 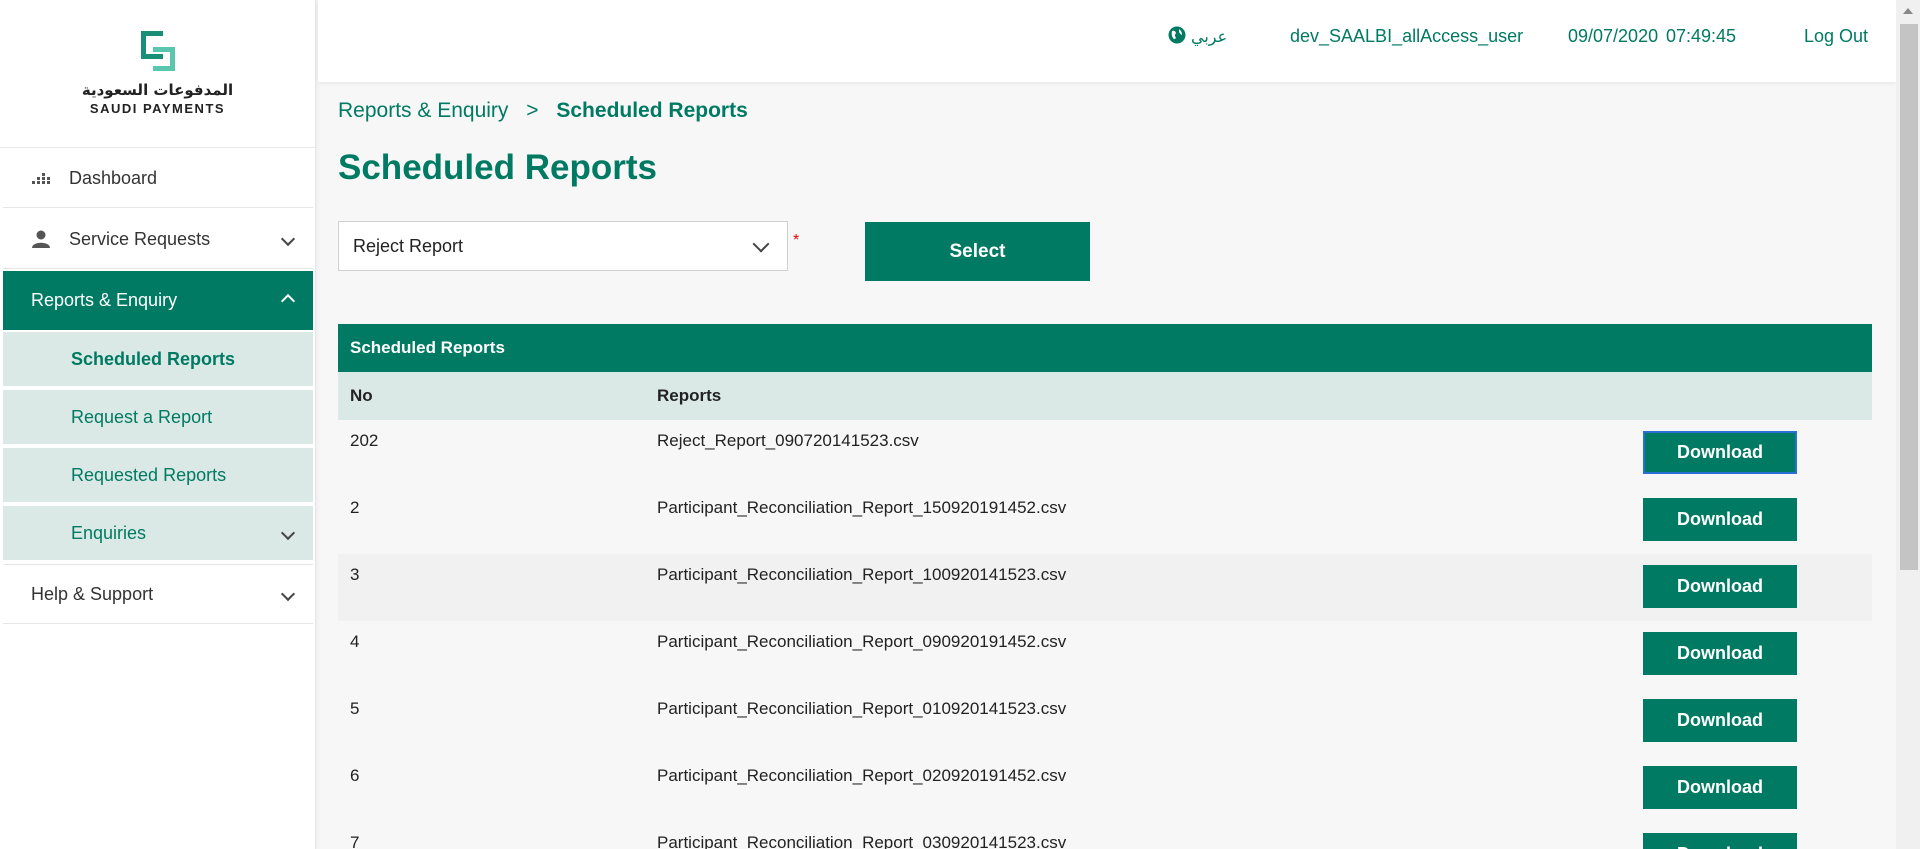 I want to click on logo: المدفوعات السعودية SAUDI PAYMENTS, so click(x=157, y=74).